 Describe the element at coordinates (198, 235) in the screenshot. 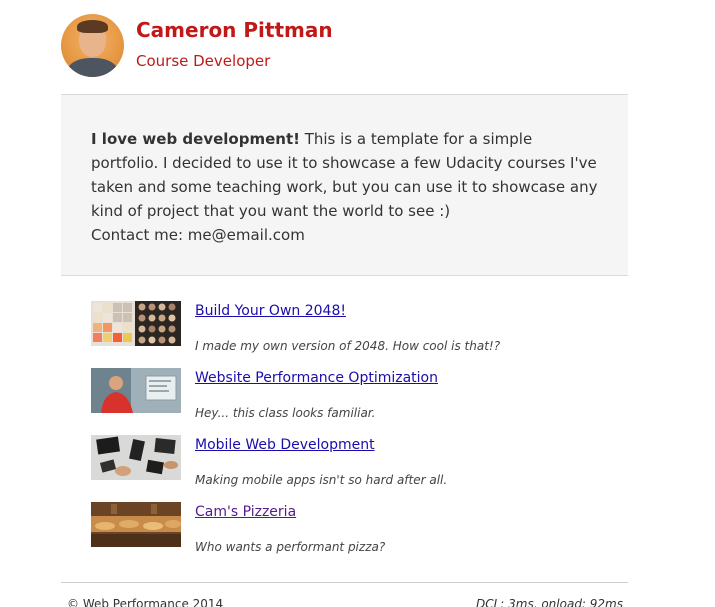

I see `contact-line: Contact me: me@email.com` at that location.